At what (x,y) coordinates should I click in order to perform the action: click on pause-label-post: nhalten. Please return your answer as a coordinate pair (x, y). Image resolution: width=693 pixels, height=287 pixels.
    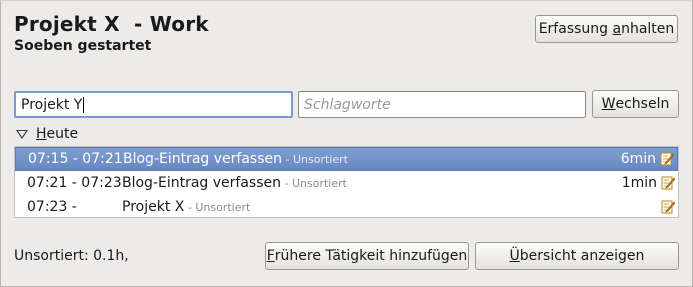
    Looking at the image, I should click on (648, 29).